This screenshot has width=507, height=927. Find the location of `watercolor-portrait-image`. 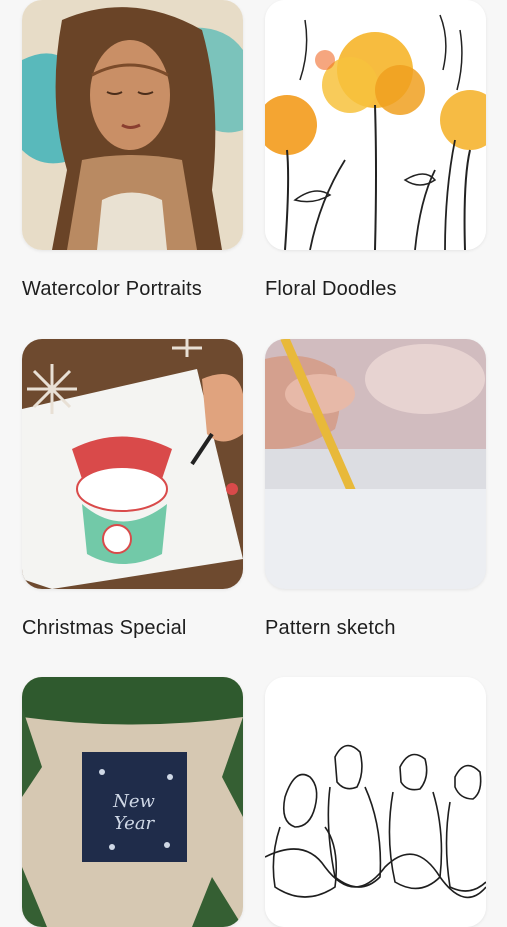

watercolor-portrait-image is located at coordinates (132, 125).